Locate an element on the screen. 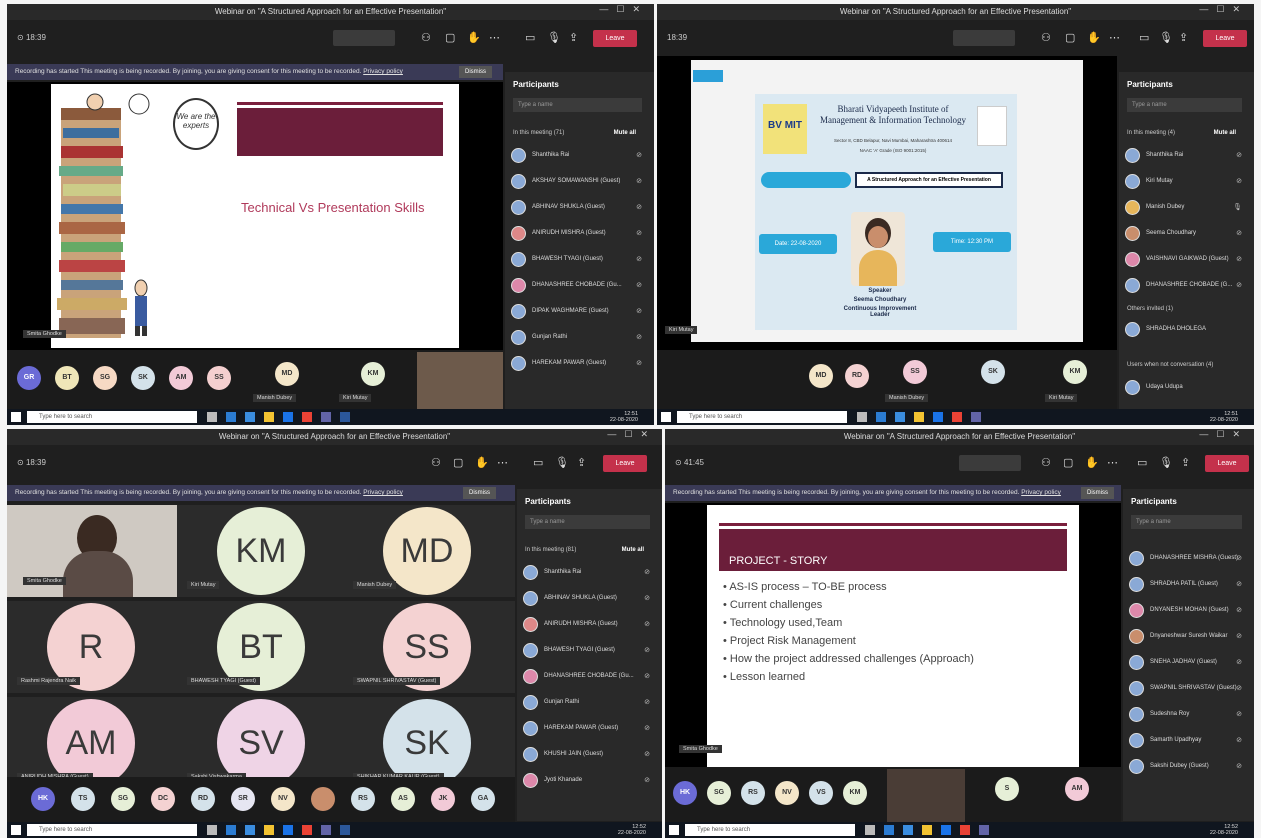  list-item: BHAWESH TYAGI (Guest) ⊘ is located at coordinates (578, 259).